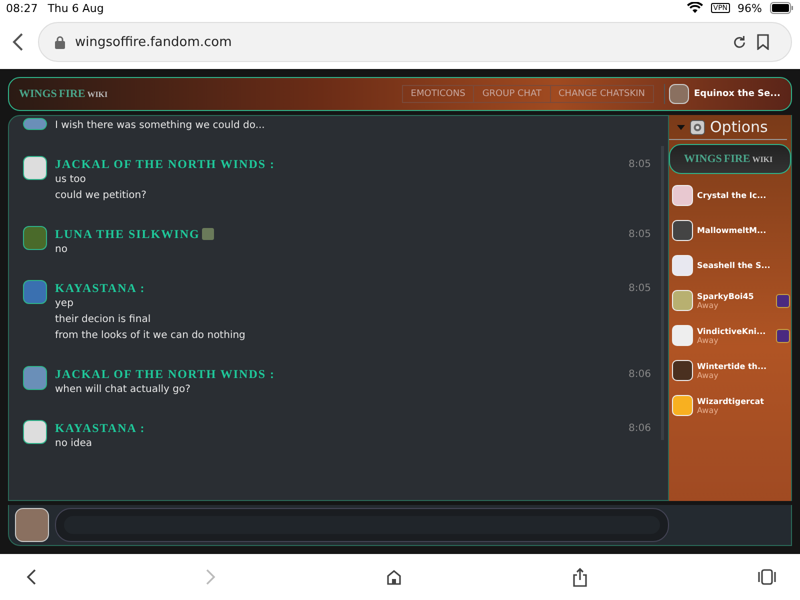 The height and width of the screenshot is (600, 800). What do you see at coordinates (438, 94) in the screenshot?
I see `header-button: EMOTICONS` at bounding box center [438, 94].